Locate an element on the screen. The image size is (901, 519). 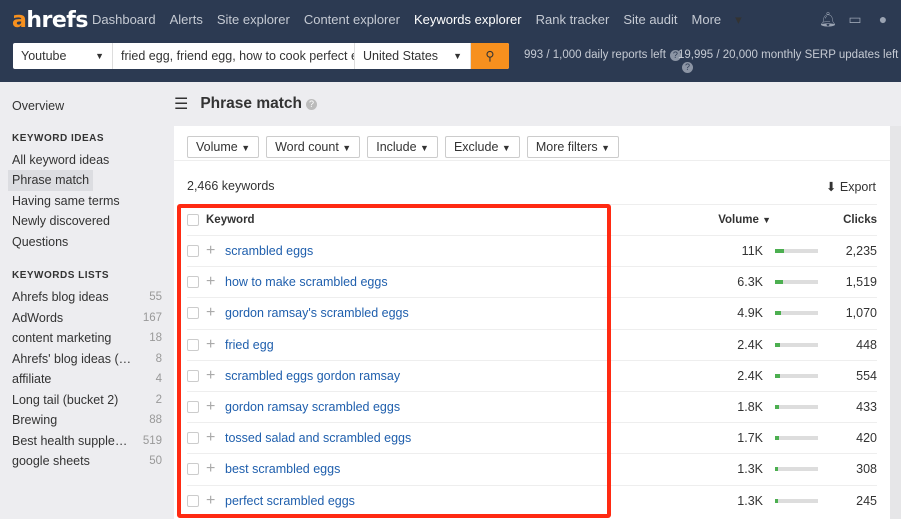
keywords-lists-heading: KEYWORDS LISTS is located at coordinates (61, 275).